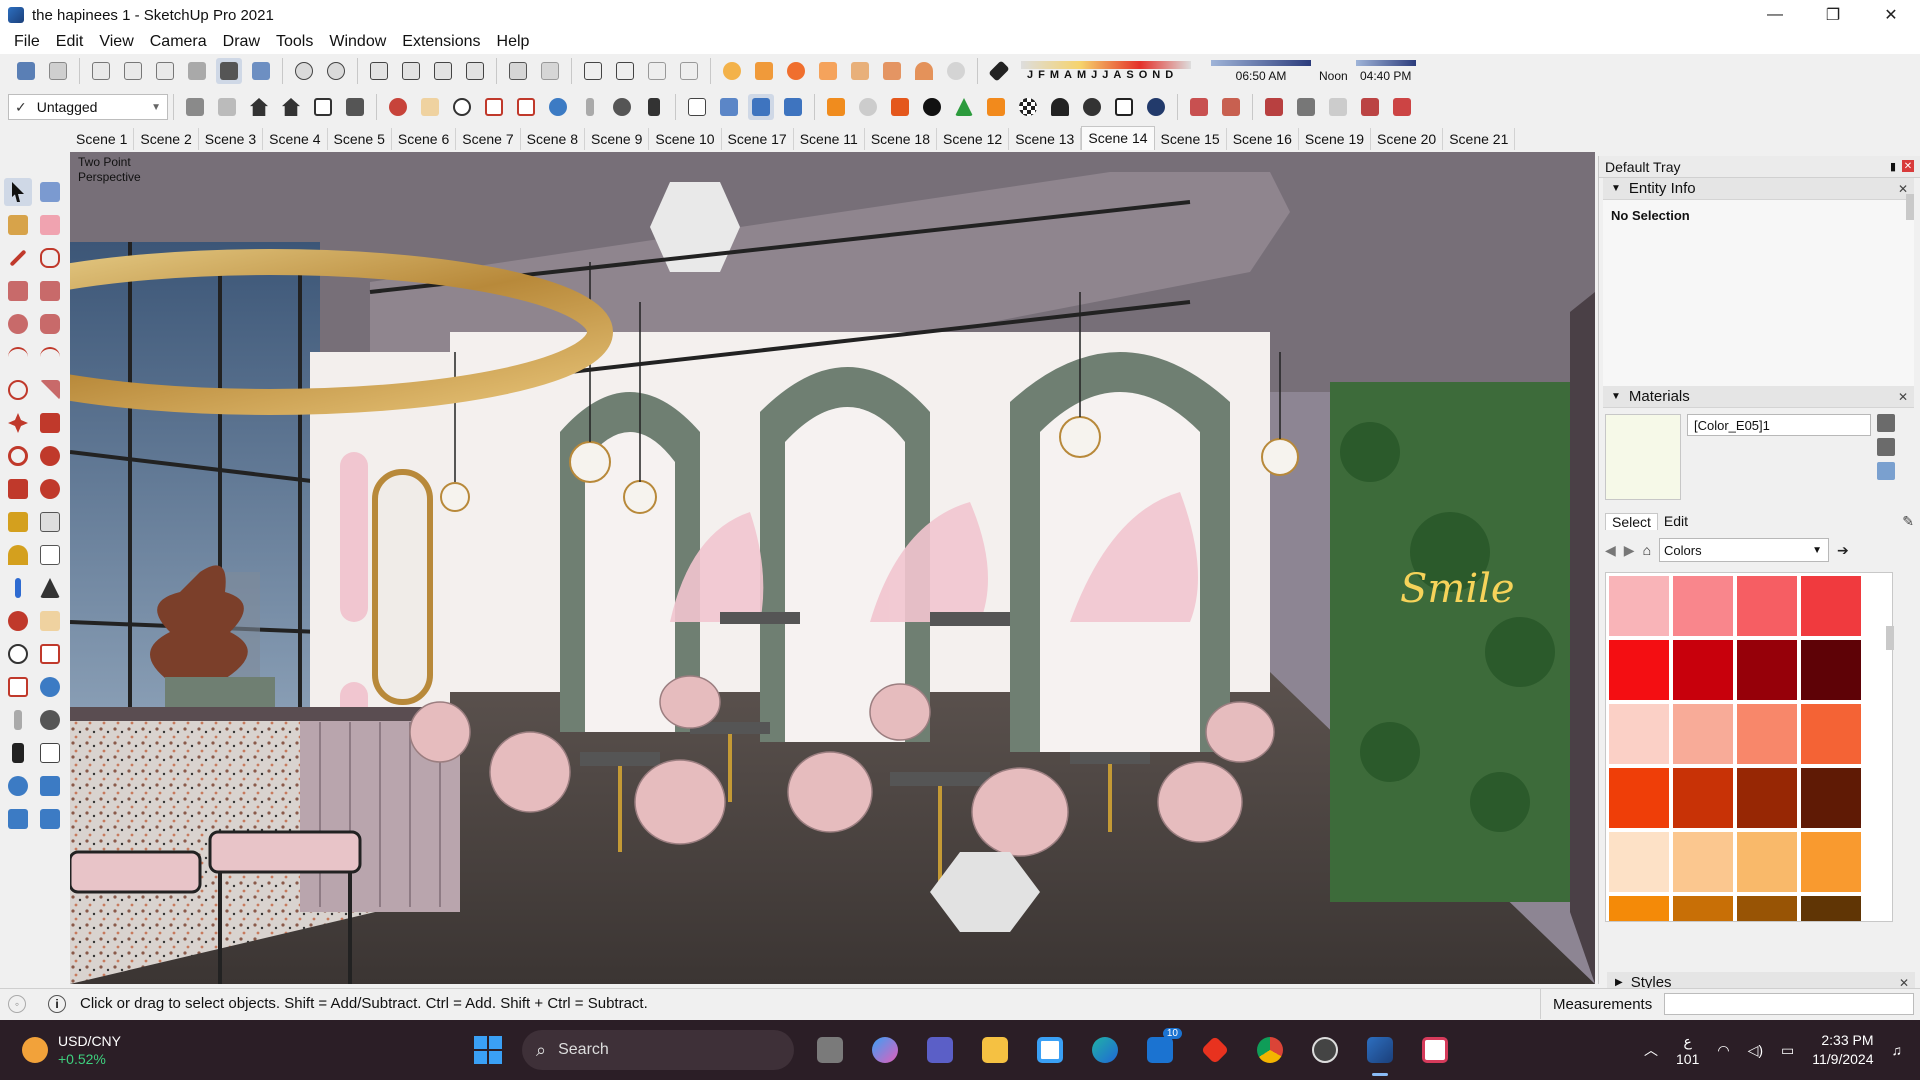 The image size is (1920, 1080). I want to click on tab-scene: Scene 10, so click(685, 139).